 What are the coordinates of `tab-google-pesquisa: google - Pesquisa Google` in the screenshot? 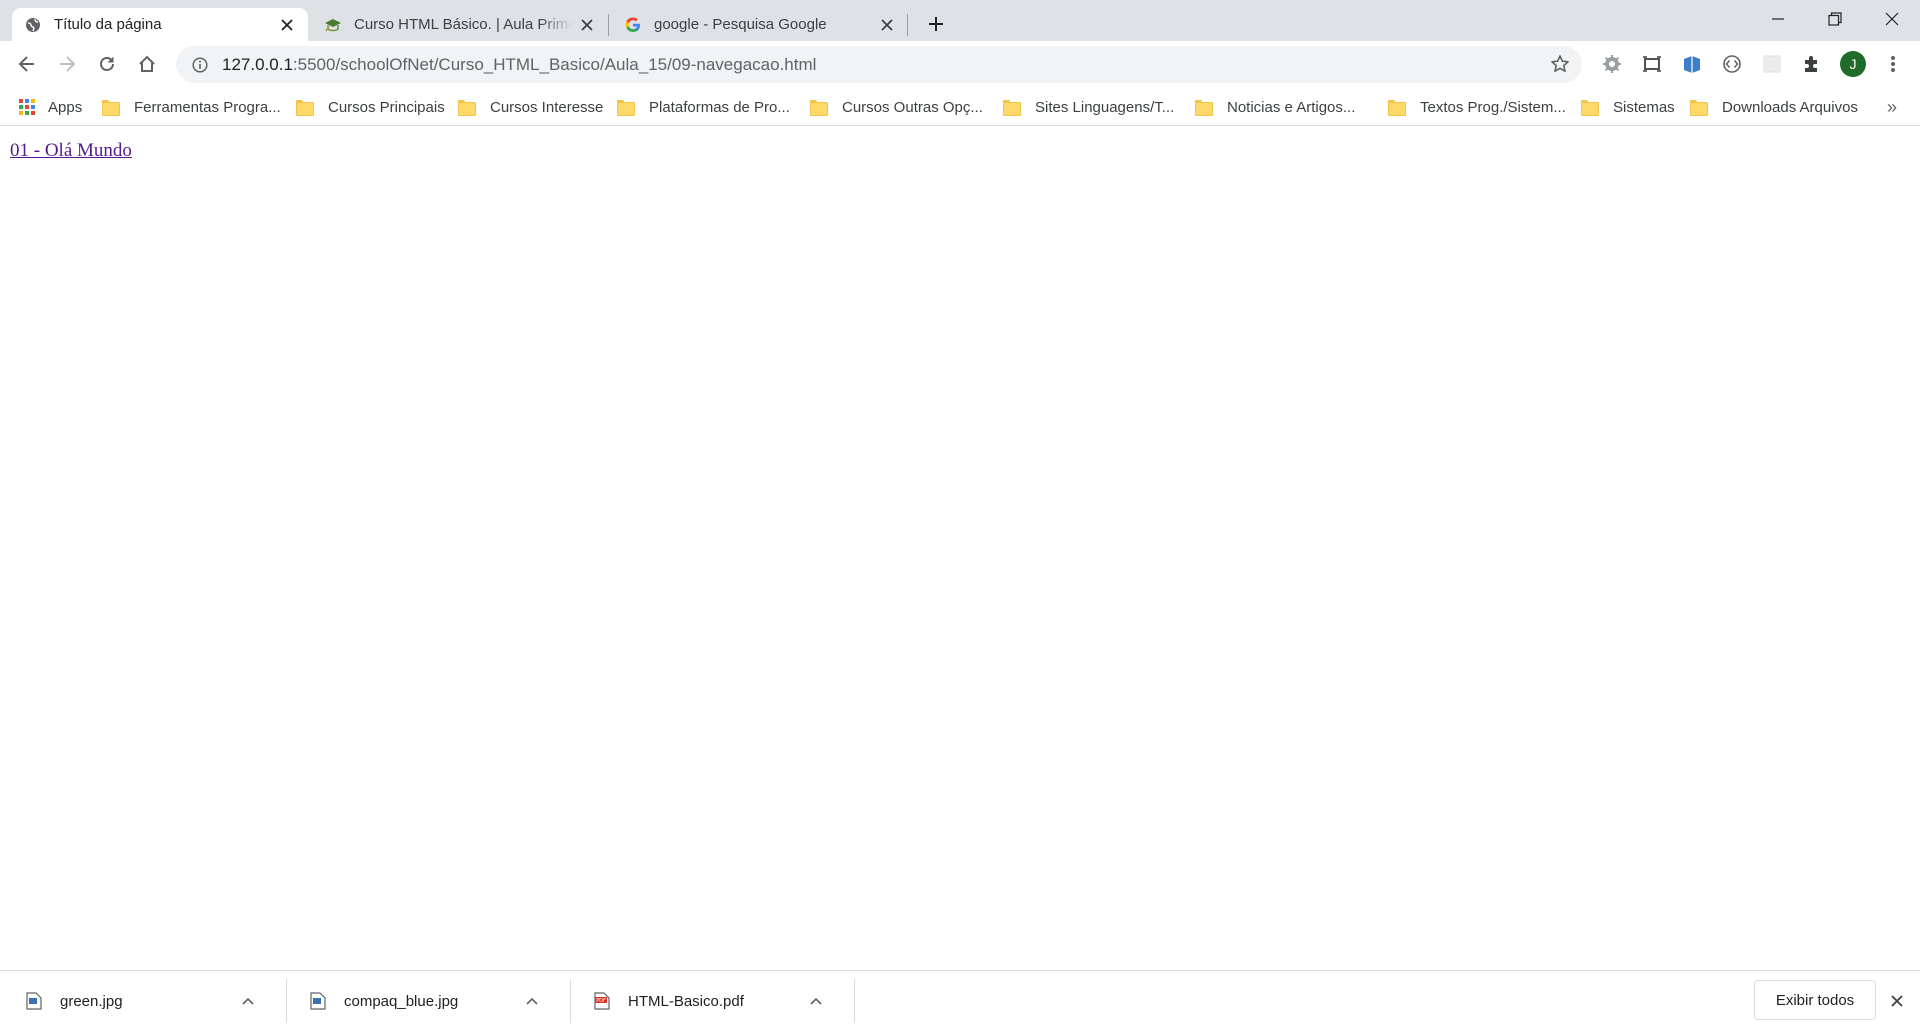 It's located at (760, 24).